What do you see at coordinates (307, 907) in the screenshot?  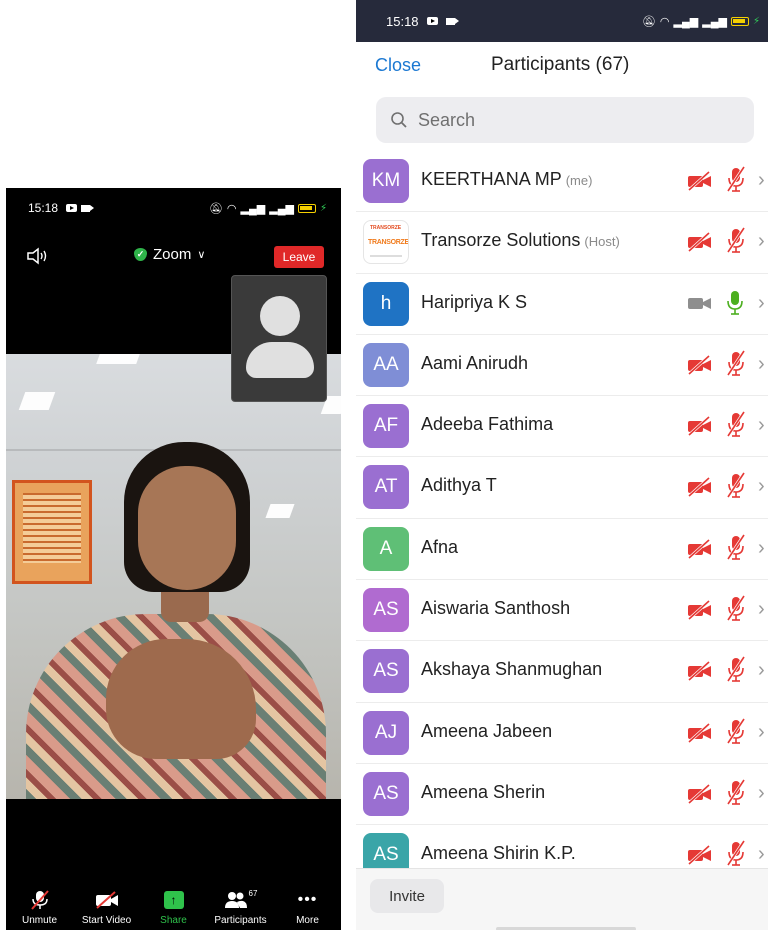 I see `more-button: ••• More` at bounding box center [307, 907].